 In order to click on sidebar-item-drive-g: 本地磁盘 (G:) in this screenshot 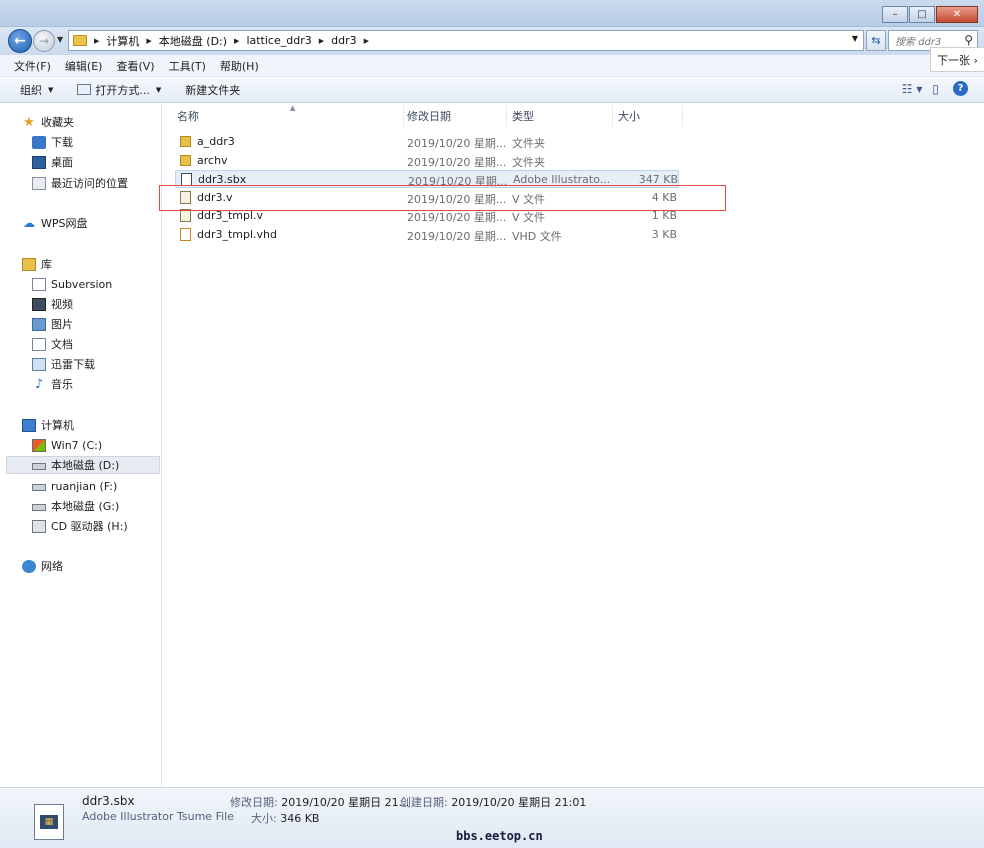, I will do `click(75, 506)`.